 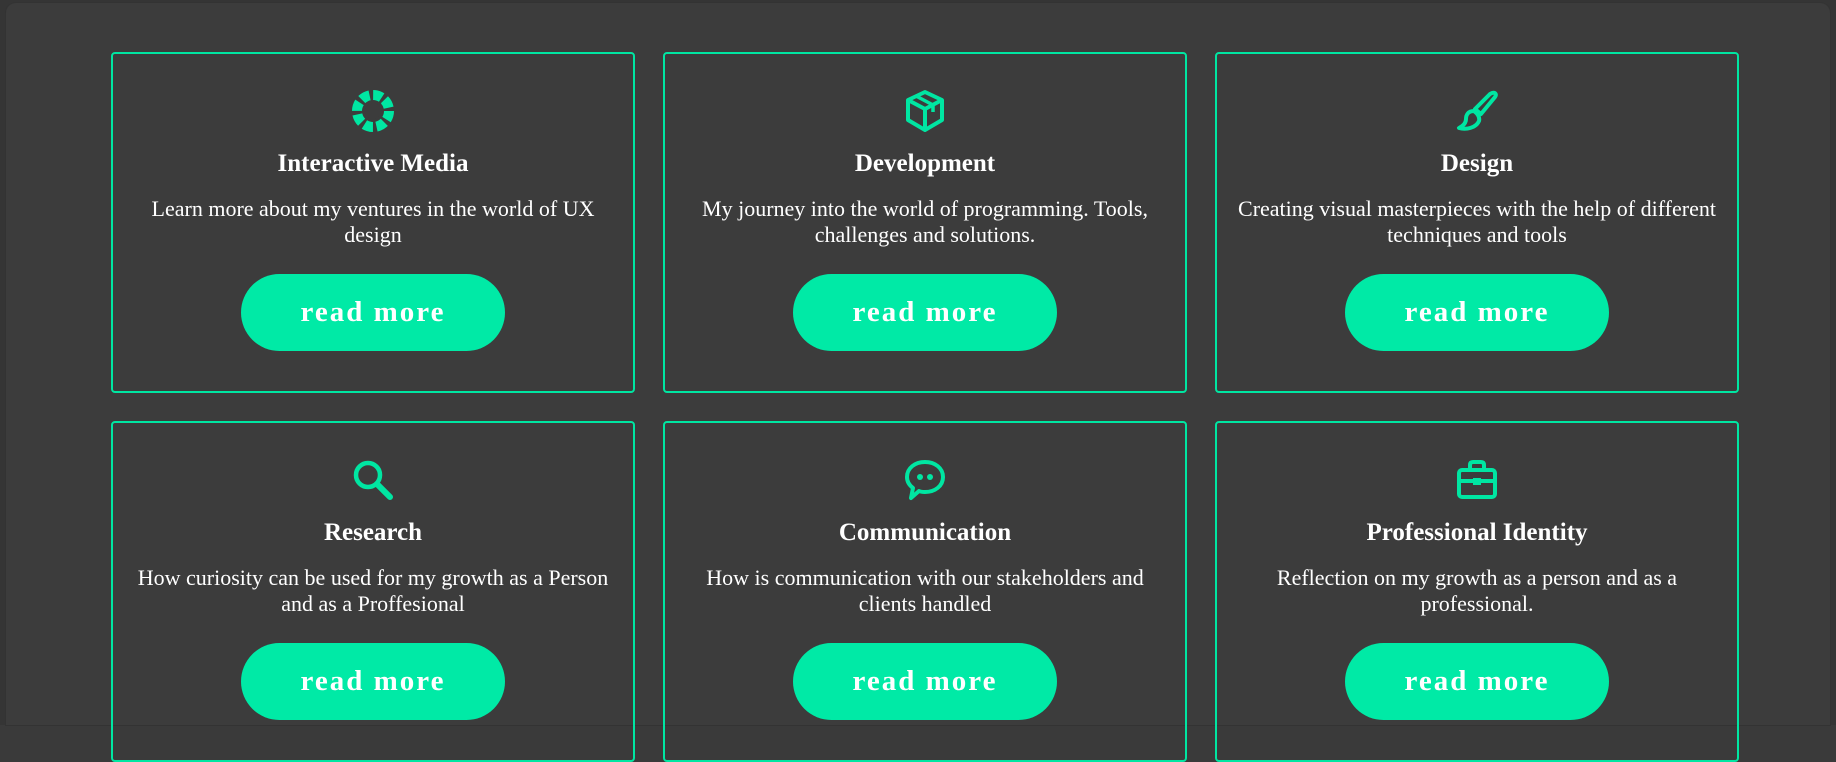 I want to click on card-title: Development, so click(x=925, y=163).